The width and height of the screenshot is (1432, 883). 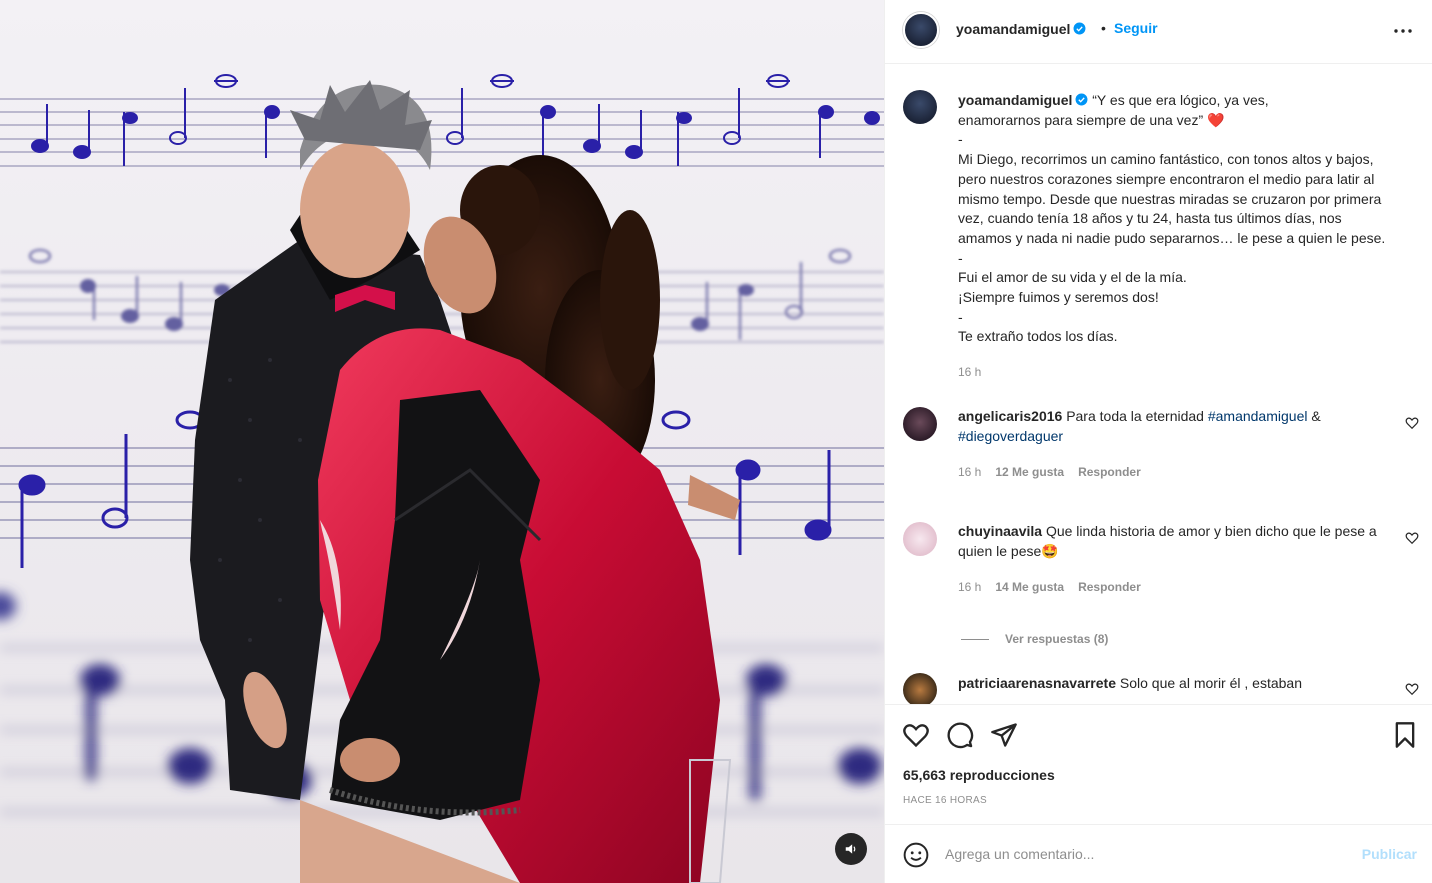 What do you see at coordinates (1058, 297) in the screenshot?
I see `caption-line: ¡Siempre fuimos y seremos dos!` at bounding box center [1058, 297].